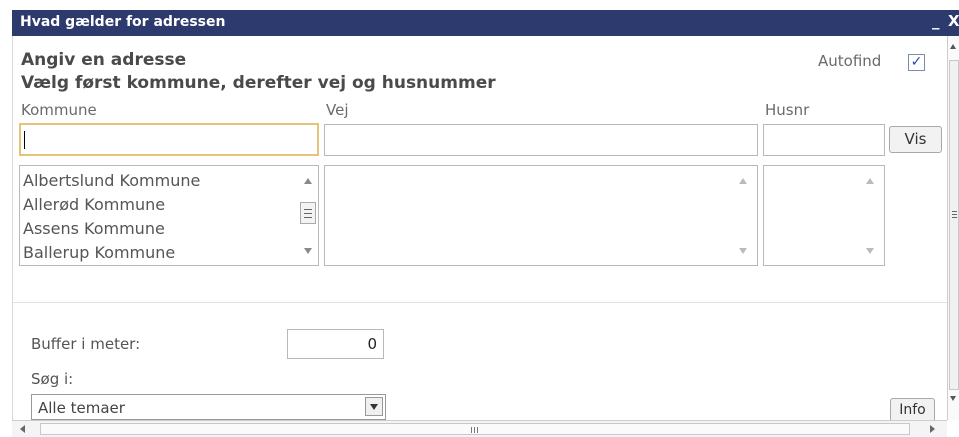  I want to click on search-in-selected: Alle temaer, so click(81, 408).